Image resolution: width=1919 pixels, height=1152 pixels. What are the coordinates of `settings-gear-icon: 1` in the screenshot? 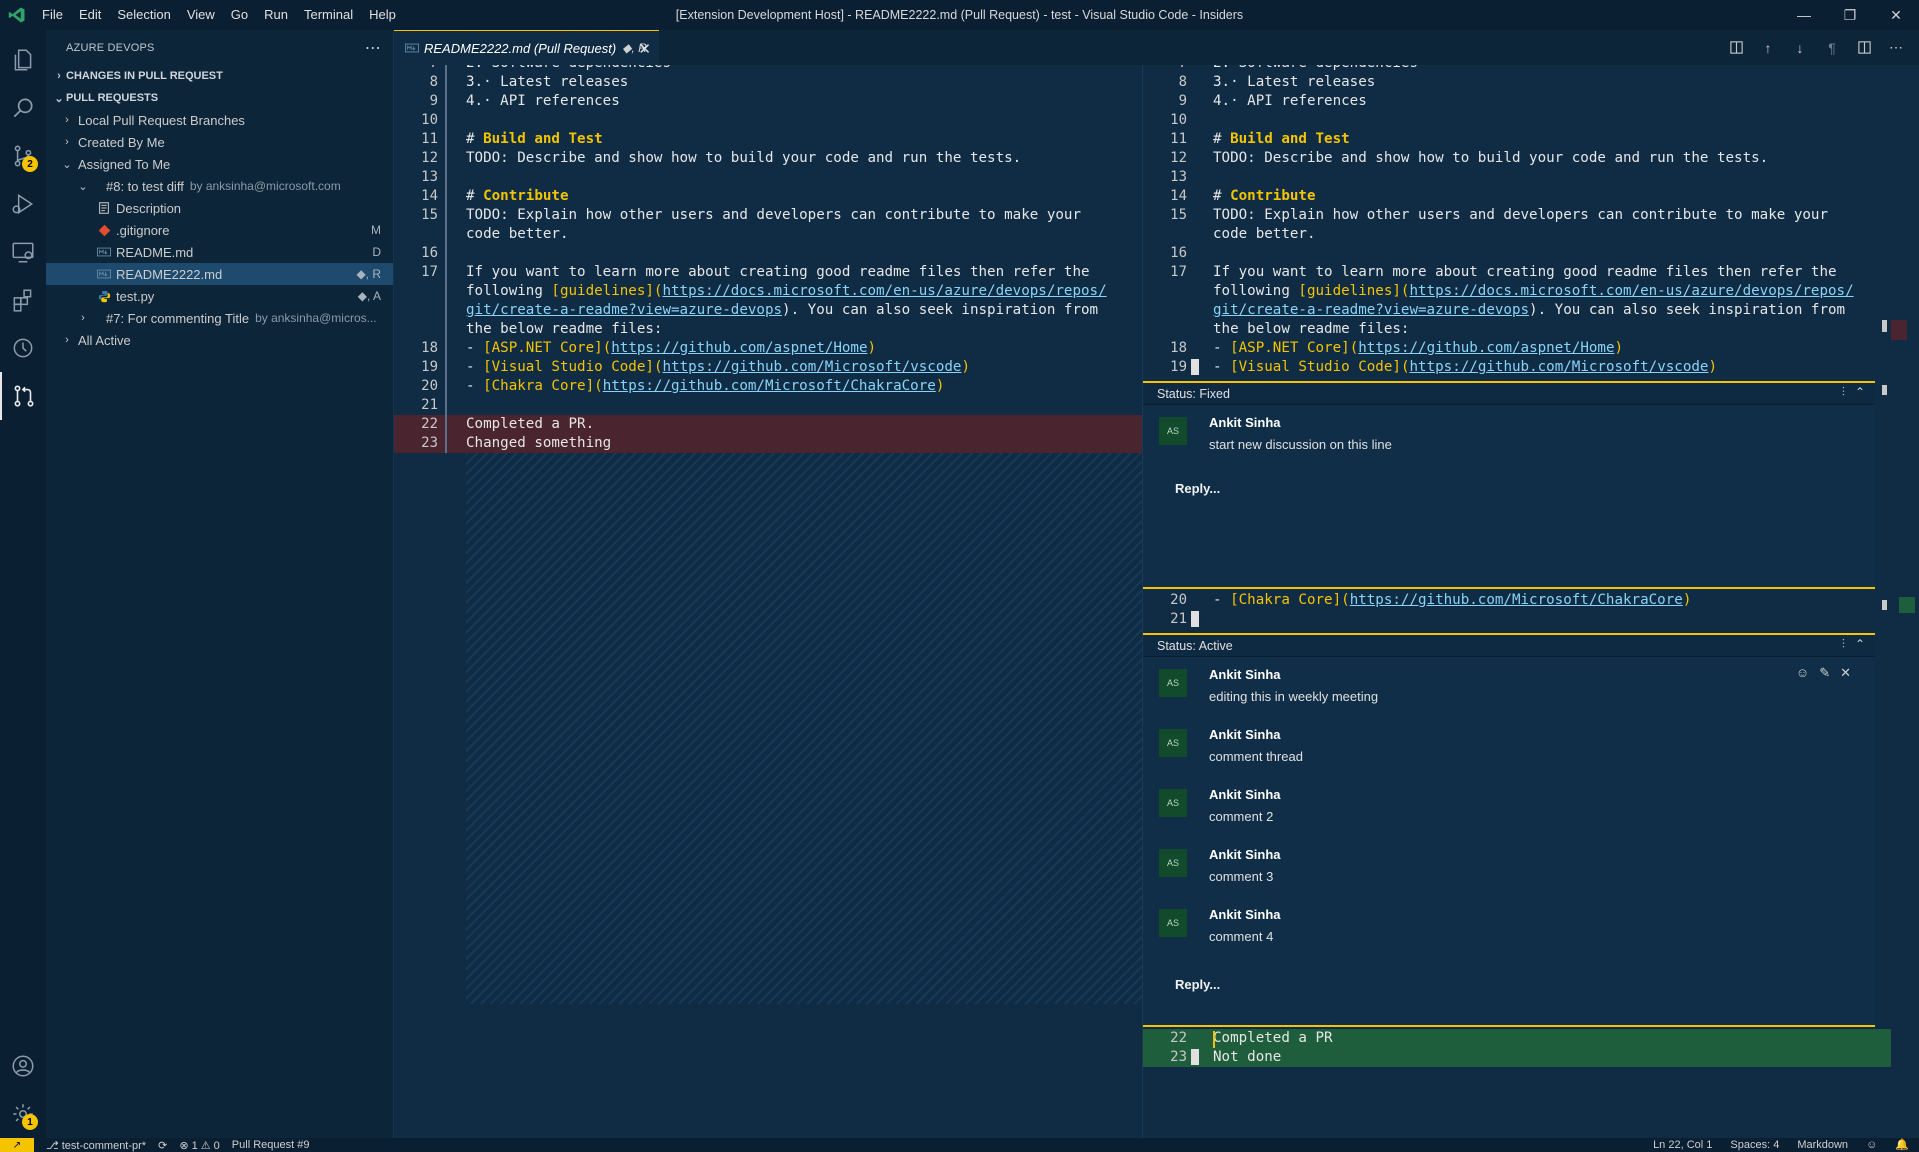 It's located at (23, 1114).